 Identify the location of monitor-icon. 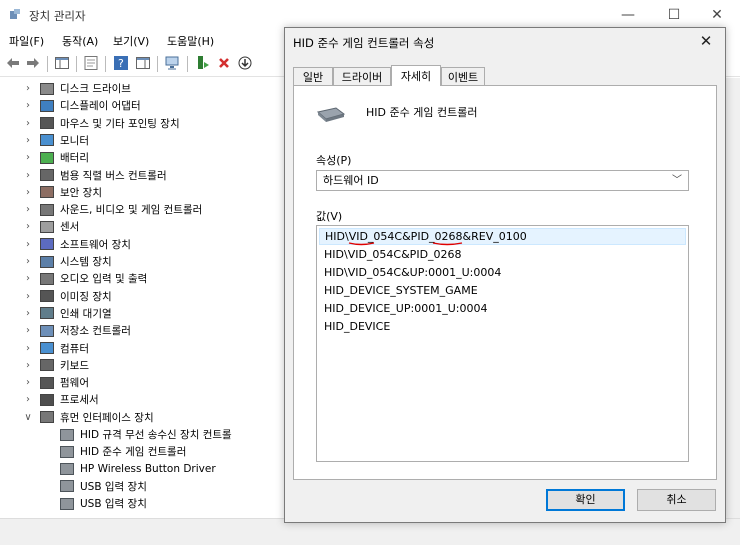
(47, 140).